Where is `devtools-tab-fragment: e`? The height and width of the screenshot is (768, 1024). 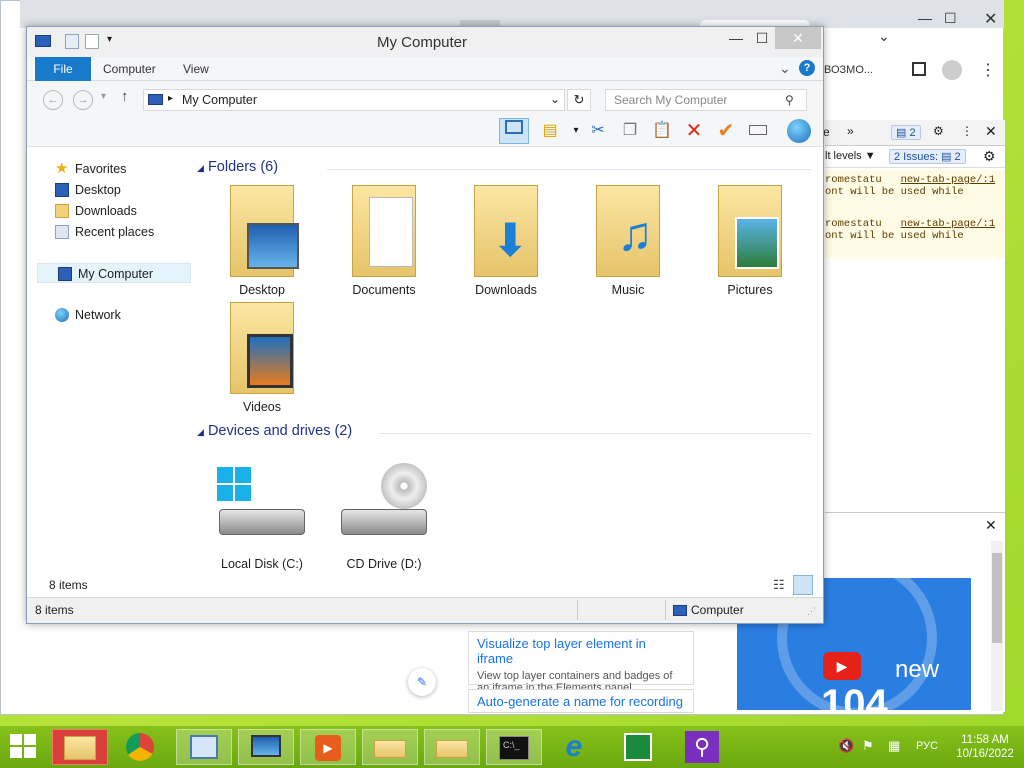 devtools-tab-fragment: e is located at coordinates (826, 132).